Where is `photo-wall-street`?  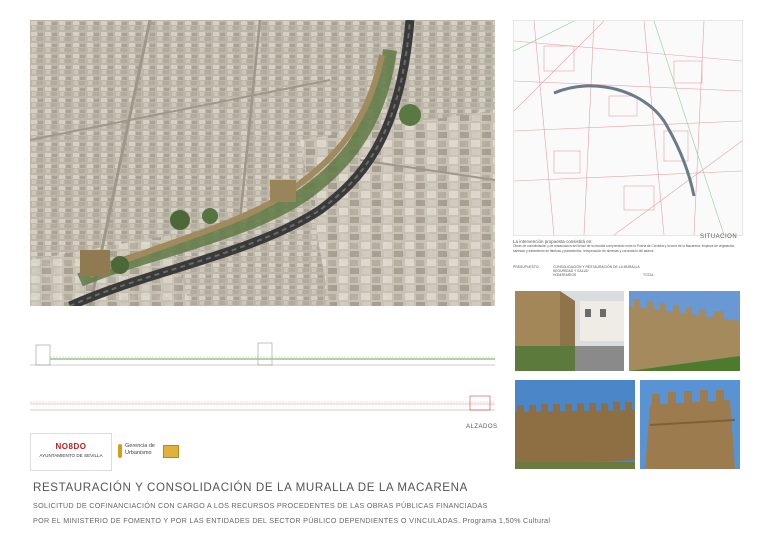 photo-wall-street is located at coordinates (569, 331).